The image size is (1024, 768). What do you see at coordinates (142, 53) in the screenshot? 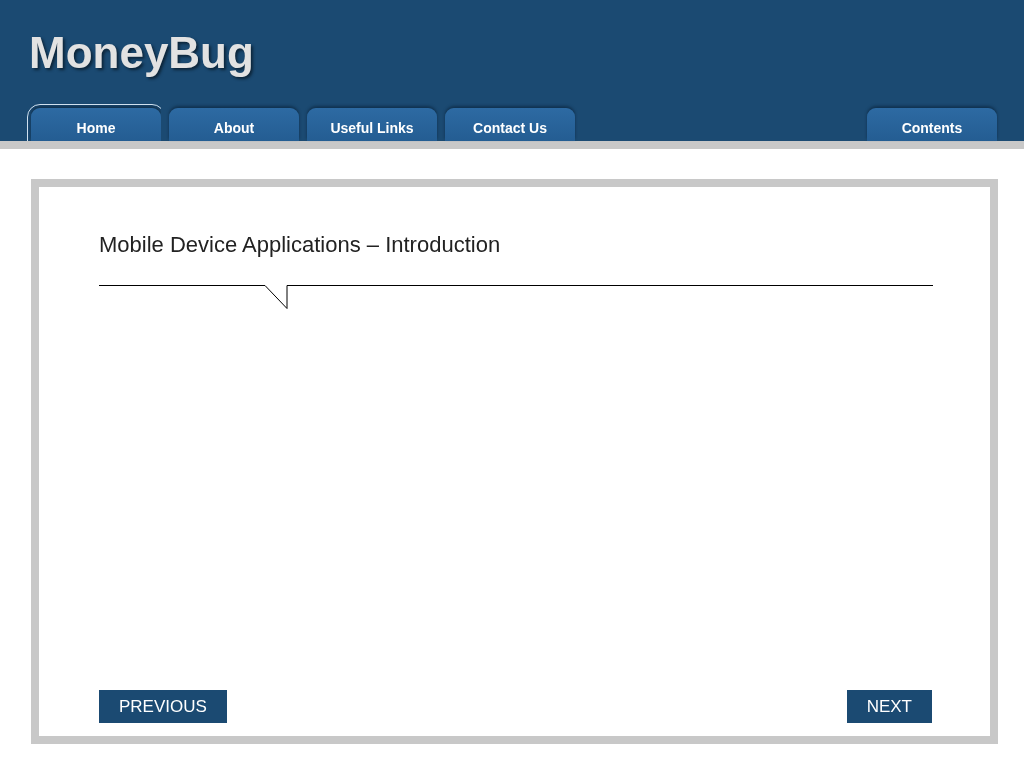
I see `site-logo: MoneyBug` at bounding box center [142, 53].